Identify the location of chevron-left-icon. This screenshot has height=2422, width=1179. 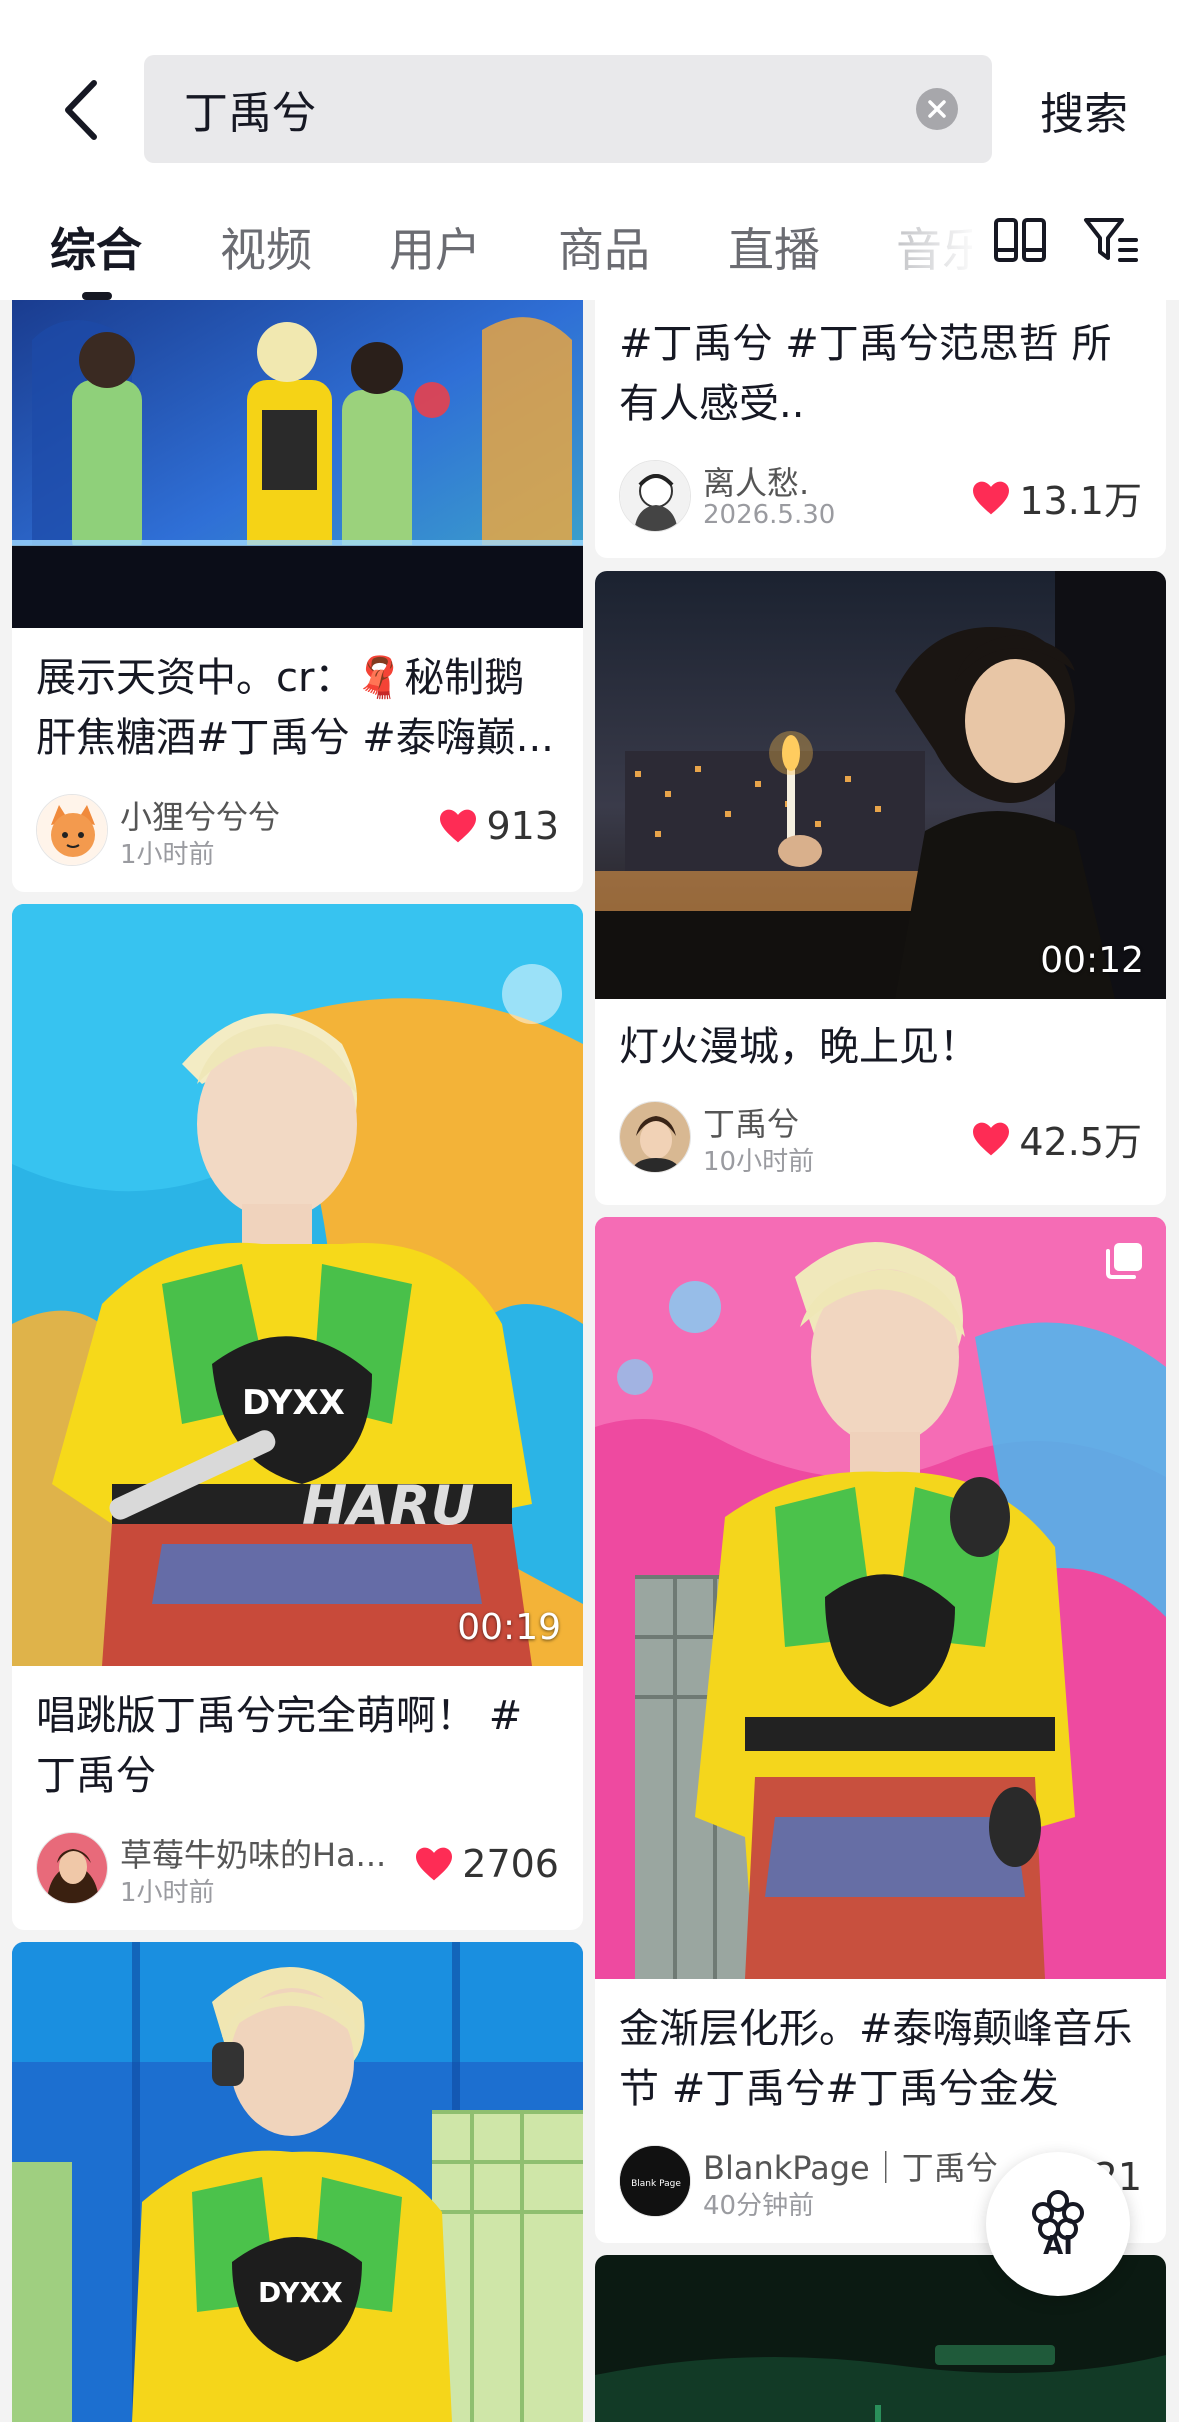
(81, 110).